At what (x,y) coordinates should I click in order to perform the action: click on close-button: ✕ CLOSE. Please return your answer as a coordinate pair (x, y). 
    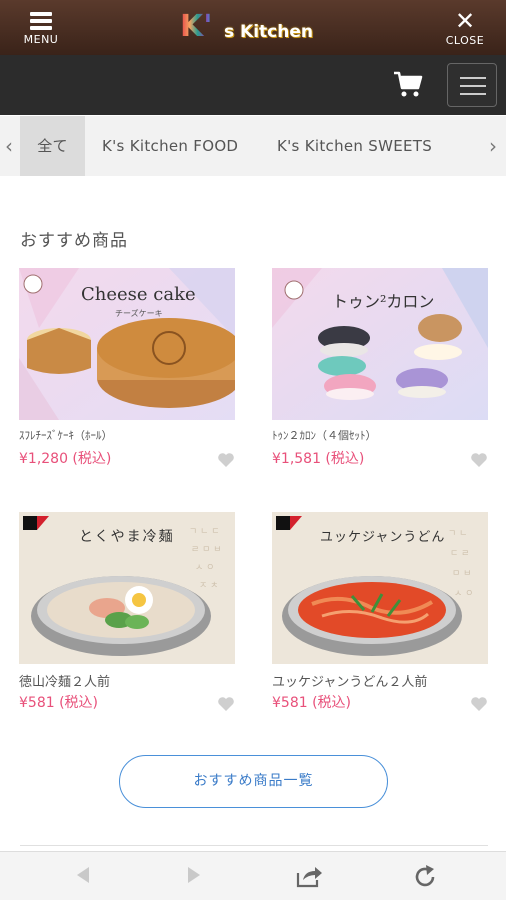
    Looking at the image, I should click on (465, 27).